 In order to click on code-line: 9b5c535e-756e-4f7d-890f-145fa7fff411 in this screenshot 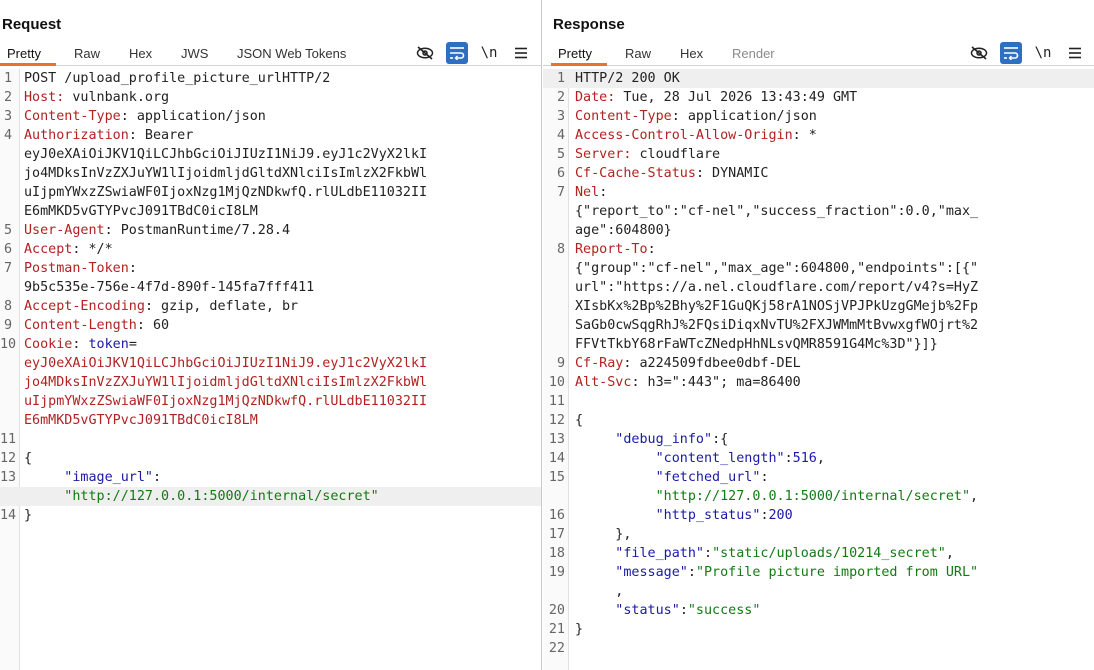, I will do `click(270, 287)`.